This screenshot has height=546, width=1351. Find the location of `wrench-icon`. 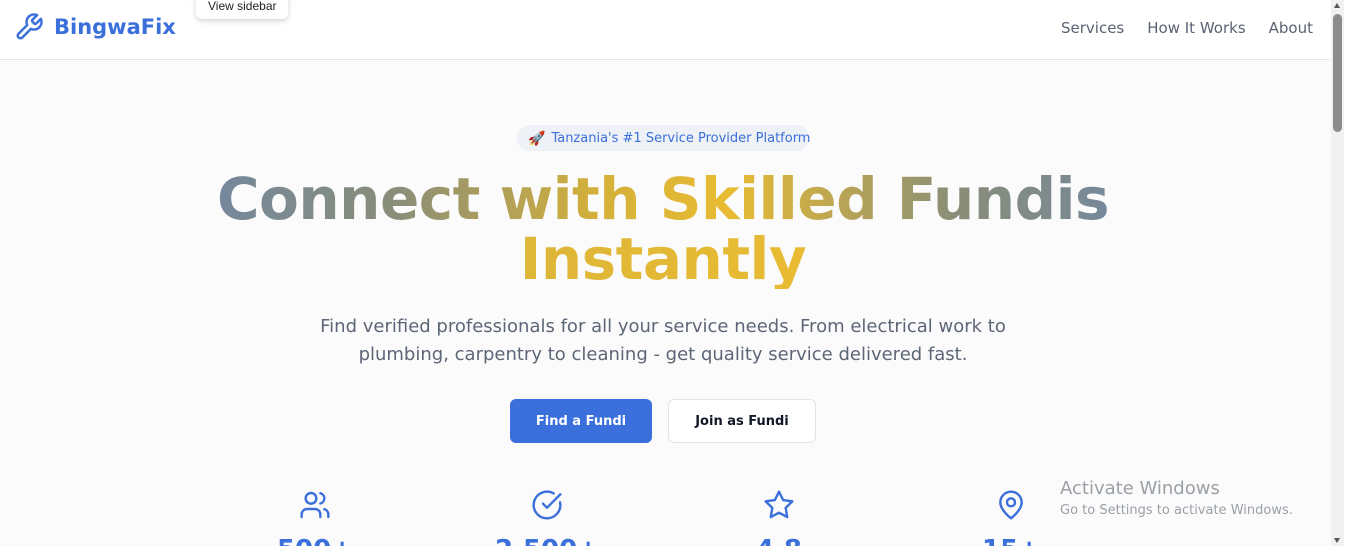

wrench-icon is located at coordinates (29, 26).